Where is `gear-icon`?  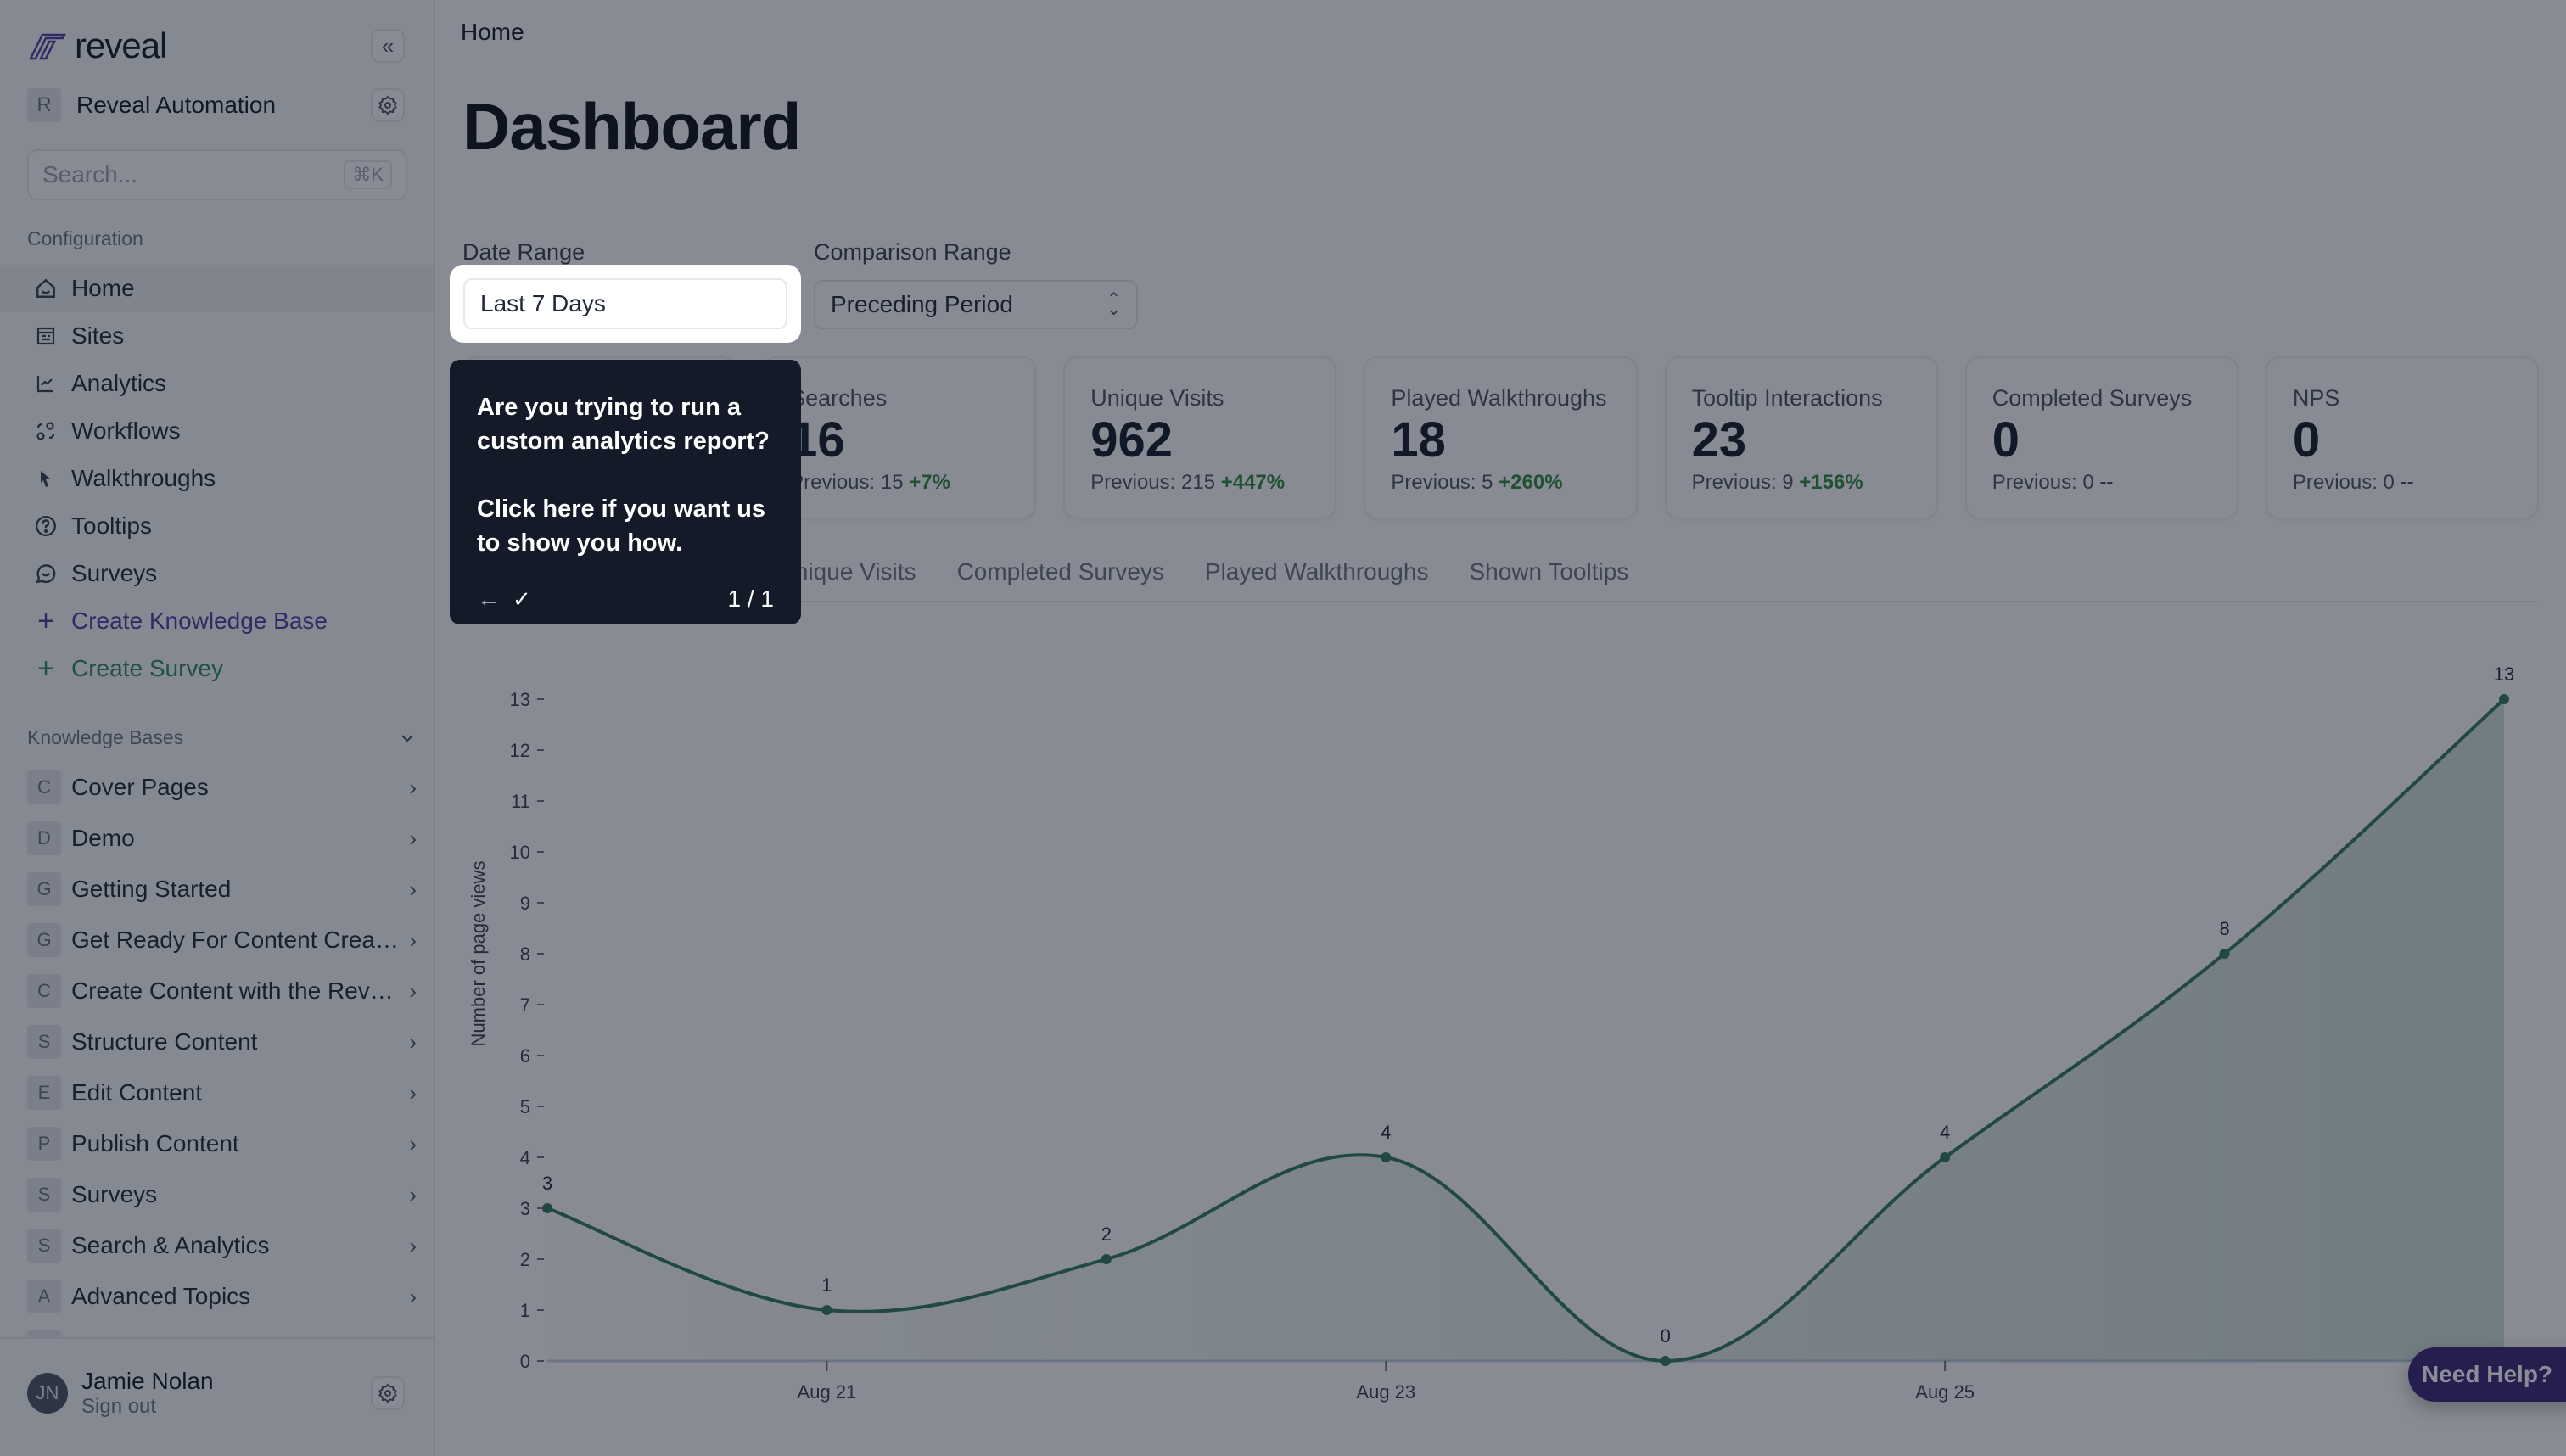 gear-icon is located at coordinates (387, 1393).